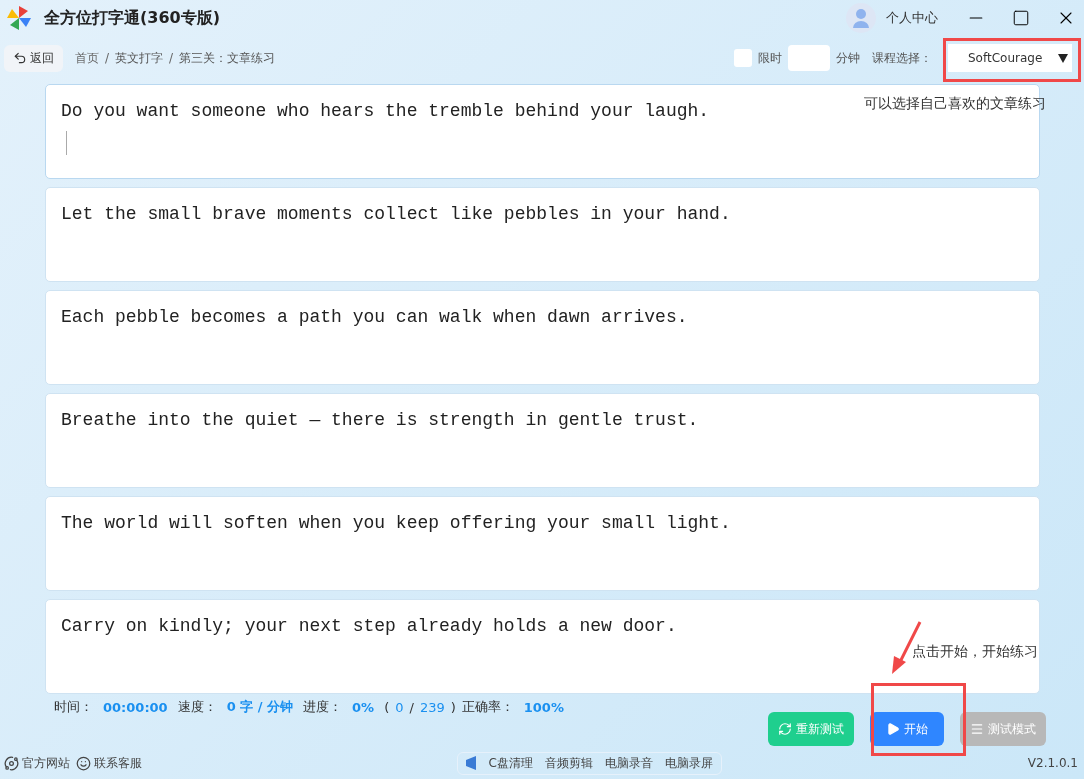 The image size is (1084, 779). What do you see at coordinates (912, 18) in the screenshot?
I see `user-center-link: 个人中心` at bounding box center [912, 18].